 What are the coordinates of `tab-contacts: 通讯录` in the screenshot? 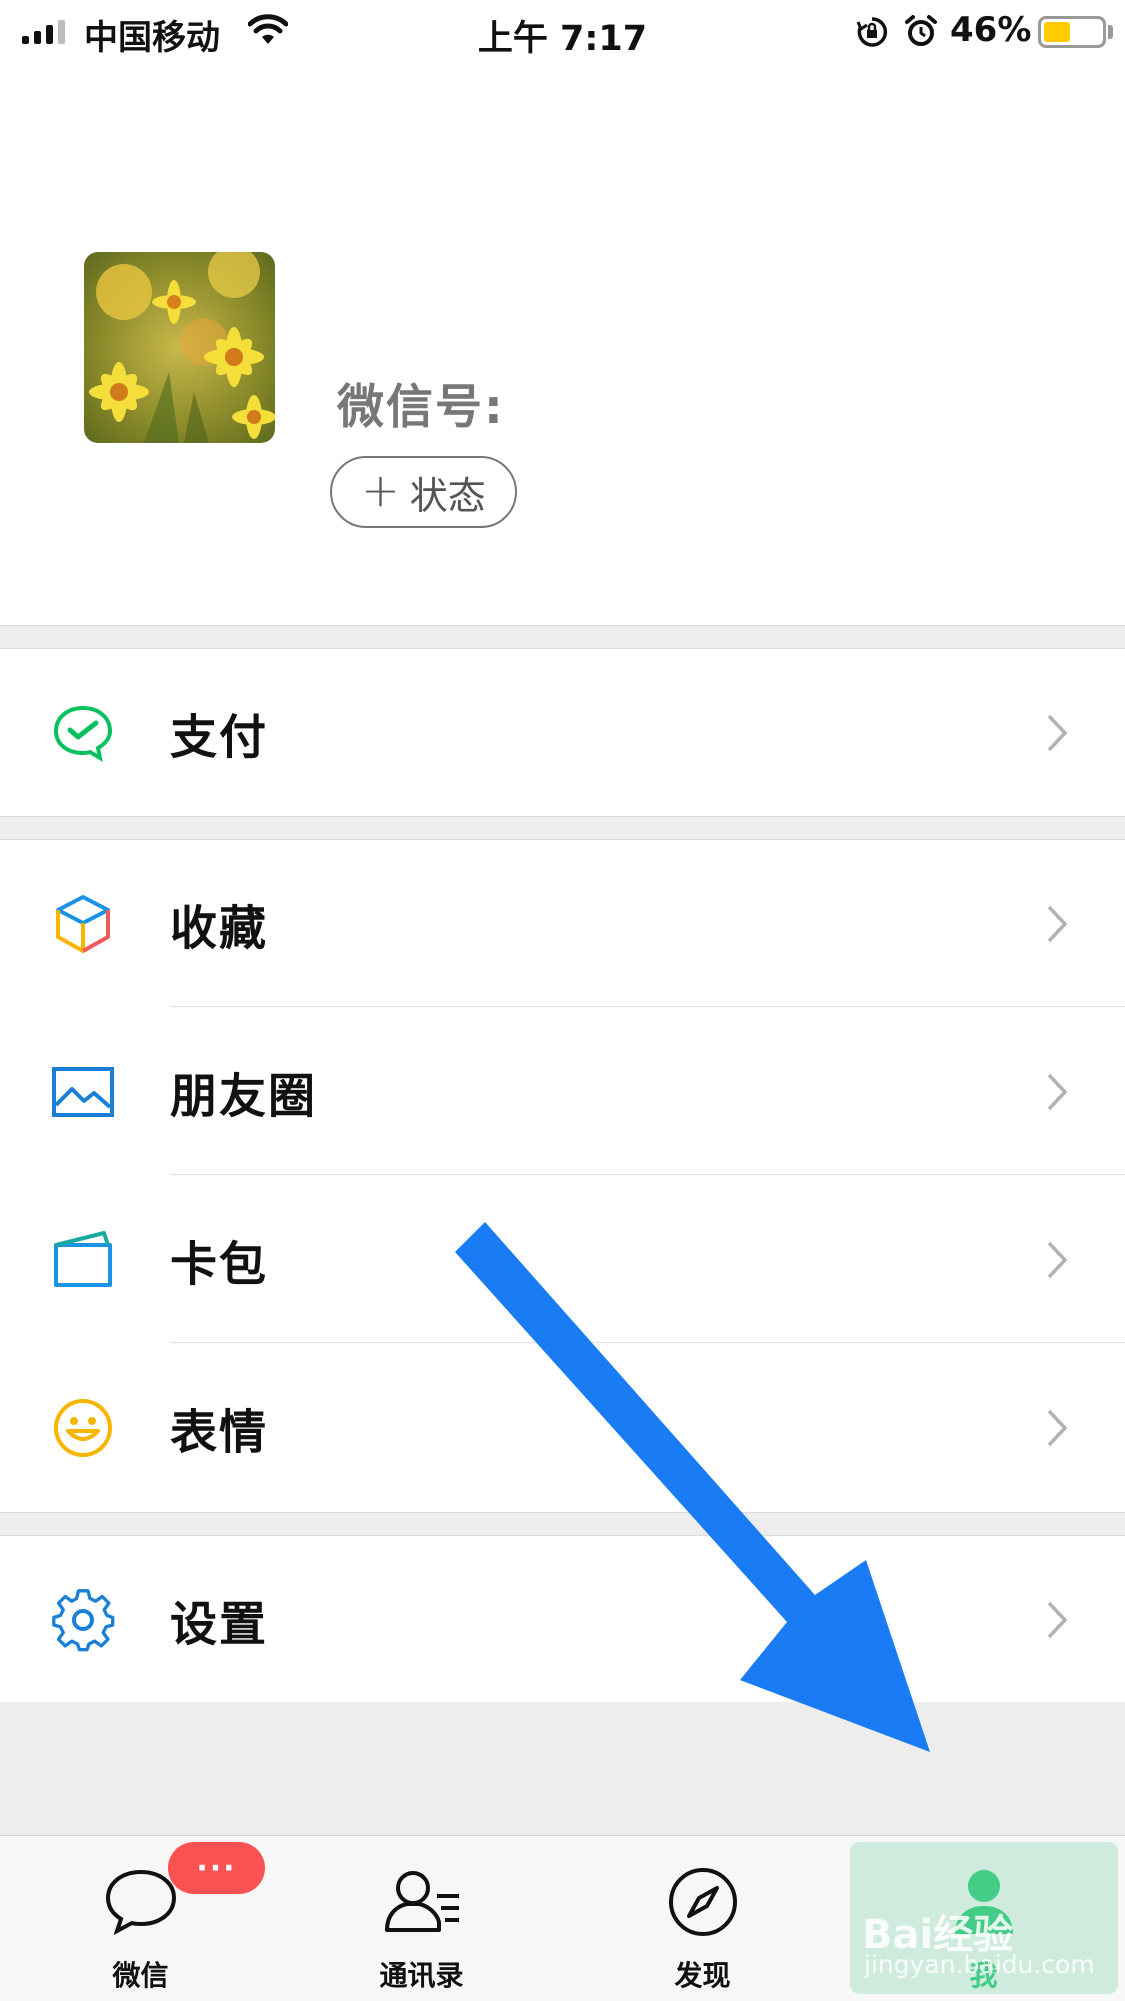 It's located at (421, 1918).